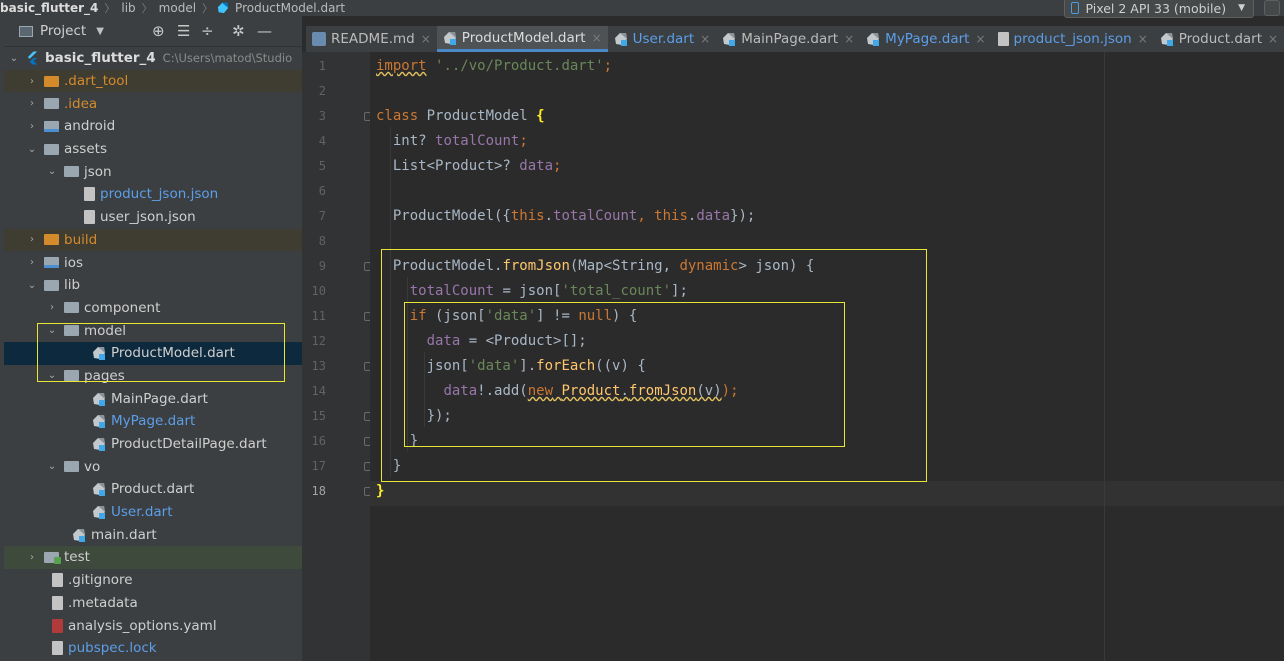  What do you see at coordinates (153, 534) in the screenshot?
I see `tree-item-file: main.dart` at bounding box center [153, 534].